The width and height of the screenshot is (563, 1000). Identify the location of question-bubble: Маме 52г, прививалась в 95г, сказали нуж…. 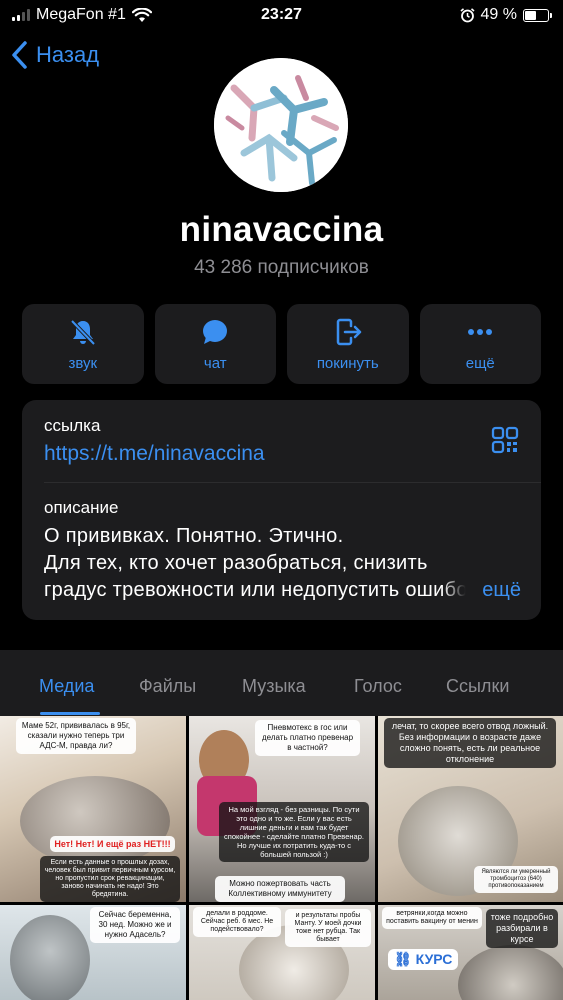
(76, 736).